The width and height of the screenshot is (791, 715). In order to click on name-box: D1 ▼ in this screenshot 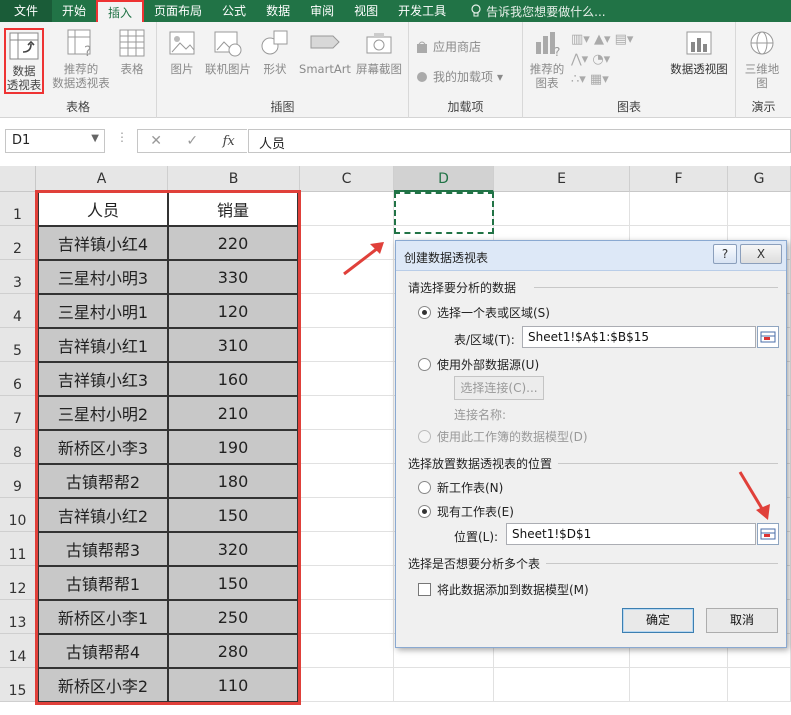, I will do `click(55, 141)`.